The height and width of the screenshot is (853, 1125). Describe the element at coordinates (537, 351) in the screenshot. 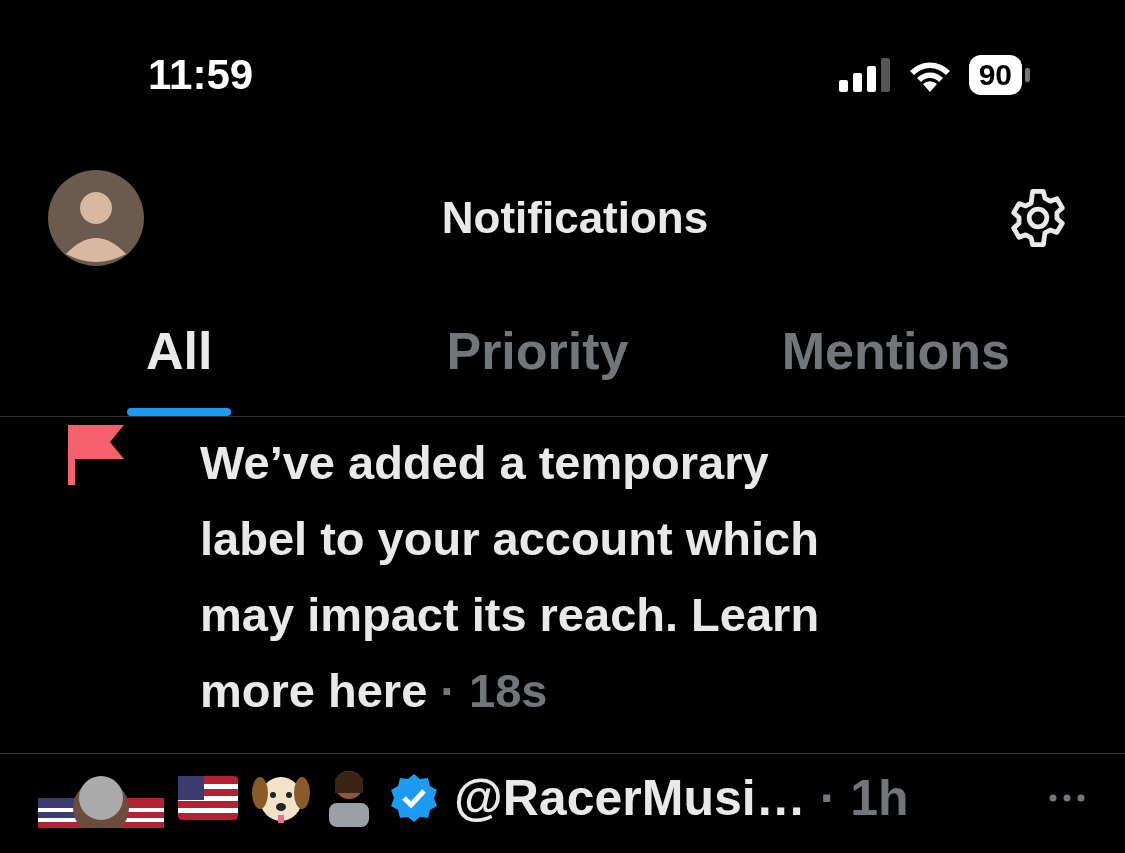

I see `tab: Priority` at that location.